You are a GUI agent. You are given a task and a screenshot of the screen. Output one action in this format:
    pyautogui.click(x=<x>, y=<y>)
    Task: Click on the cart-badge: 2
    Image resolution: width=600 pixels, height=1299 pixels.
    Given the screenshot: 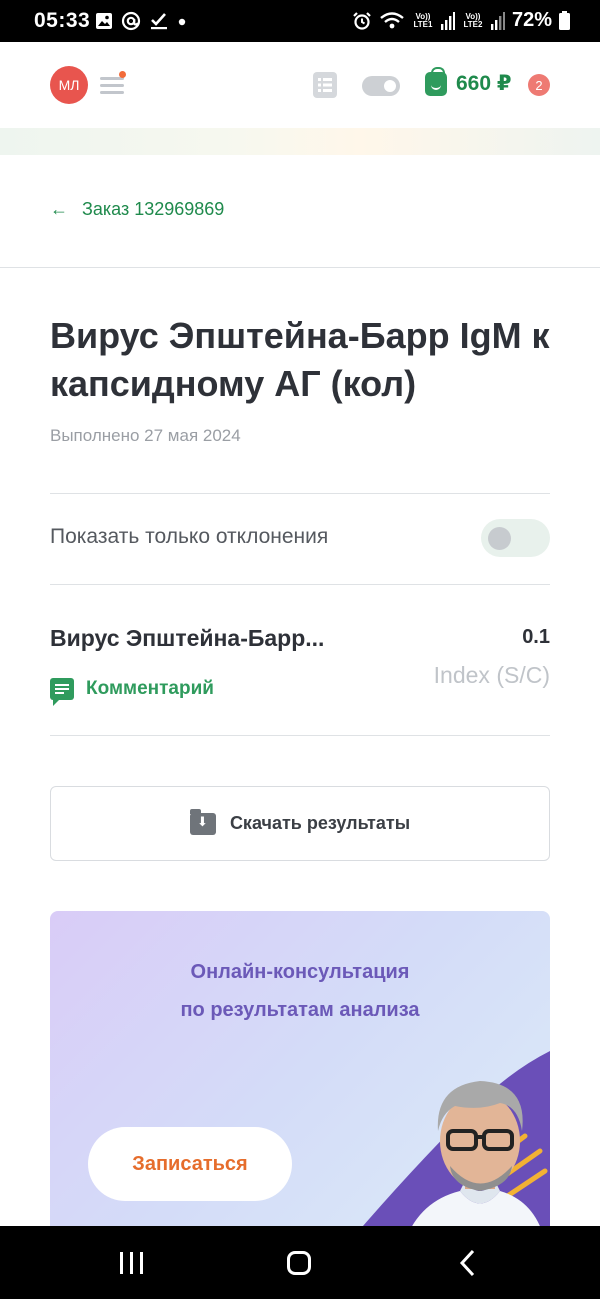 What is the action you would take?
    pyautogui.click(x=539, y=85)
    